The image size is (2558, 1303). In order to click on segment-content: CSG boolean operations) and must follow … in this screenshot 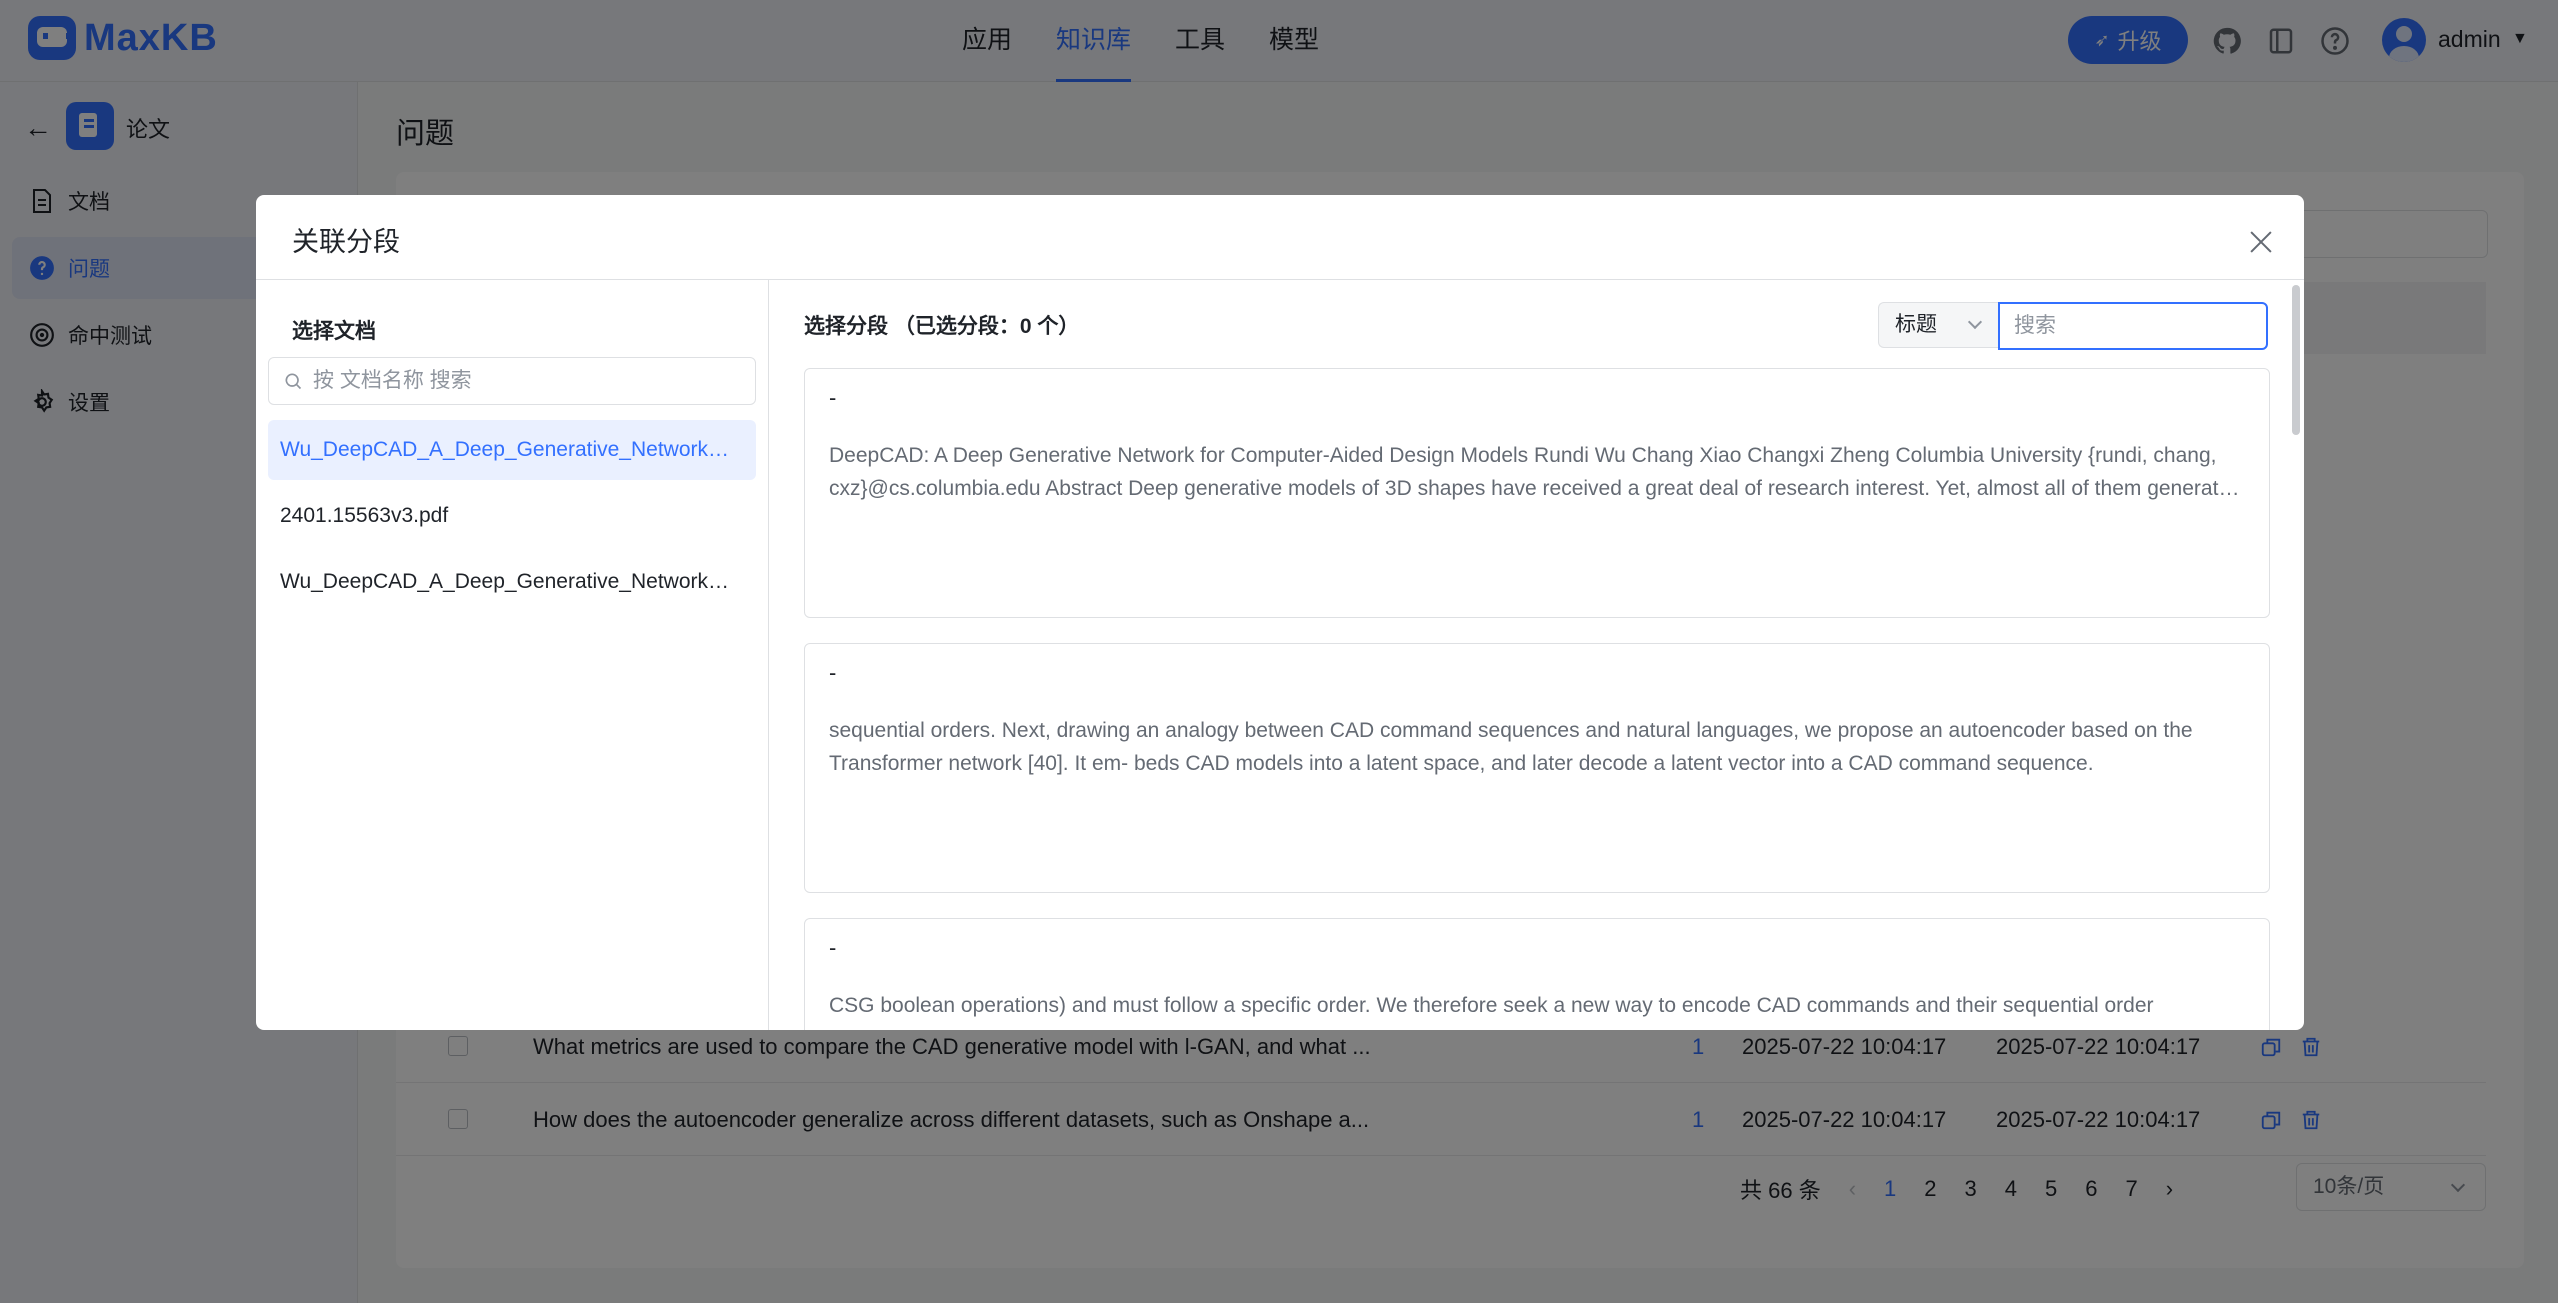, I will do `click(1491, 1005)`.